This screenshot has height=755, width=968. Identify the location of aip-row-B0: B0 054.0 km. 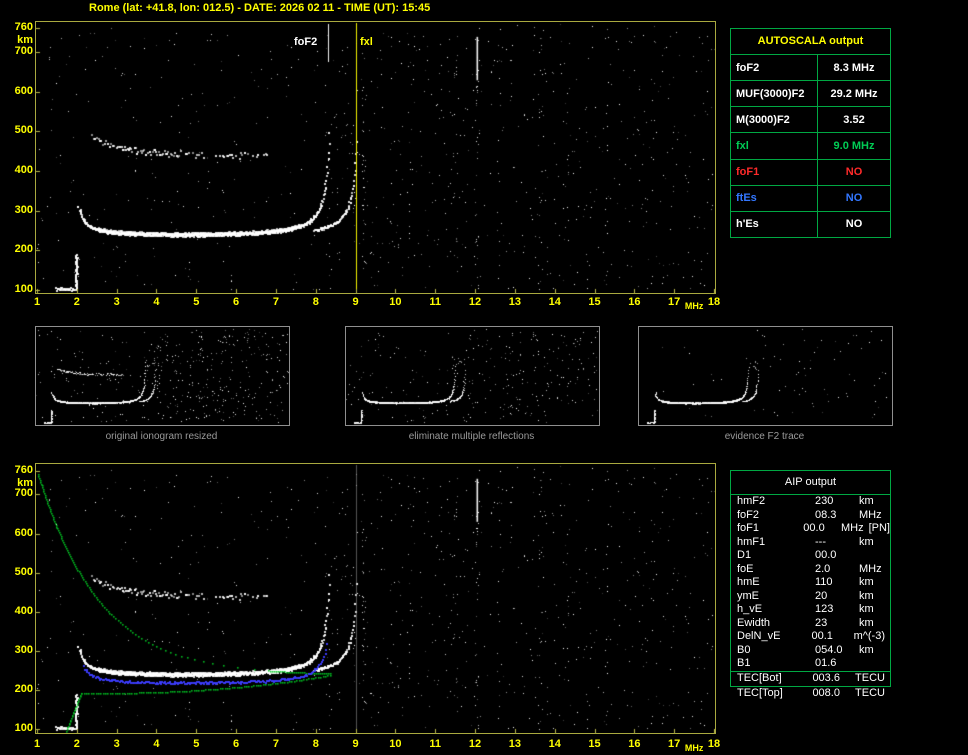
(810, 651).